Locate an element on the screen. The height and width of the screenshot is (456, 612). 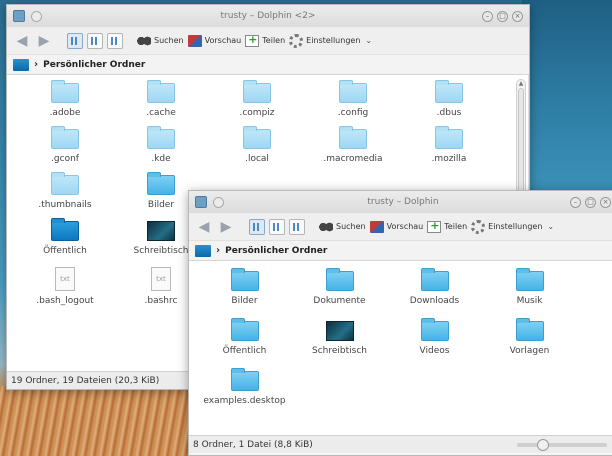
file-item: Musik is located at coordinates (529, 292).